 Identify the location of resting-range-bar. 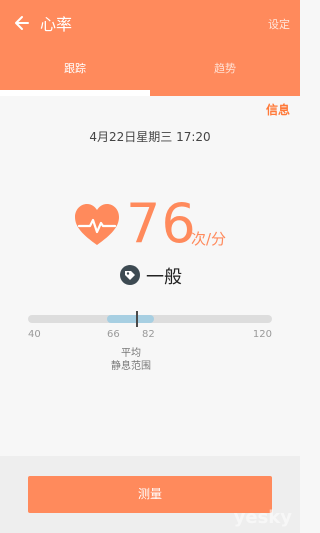
(130, 319).